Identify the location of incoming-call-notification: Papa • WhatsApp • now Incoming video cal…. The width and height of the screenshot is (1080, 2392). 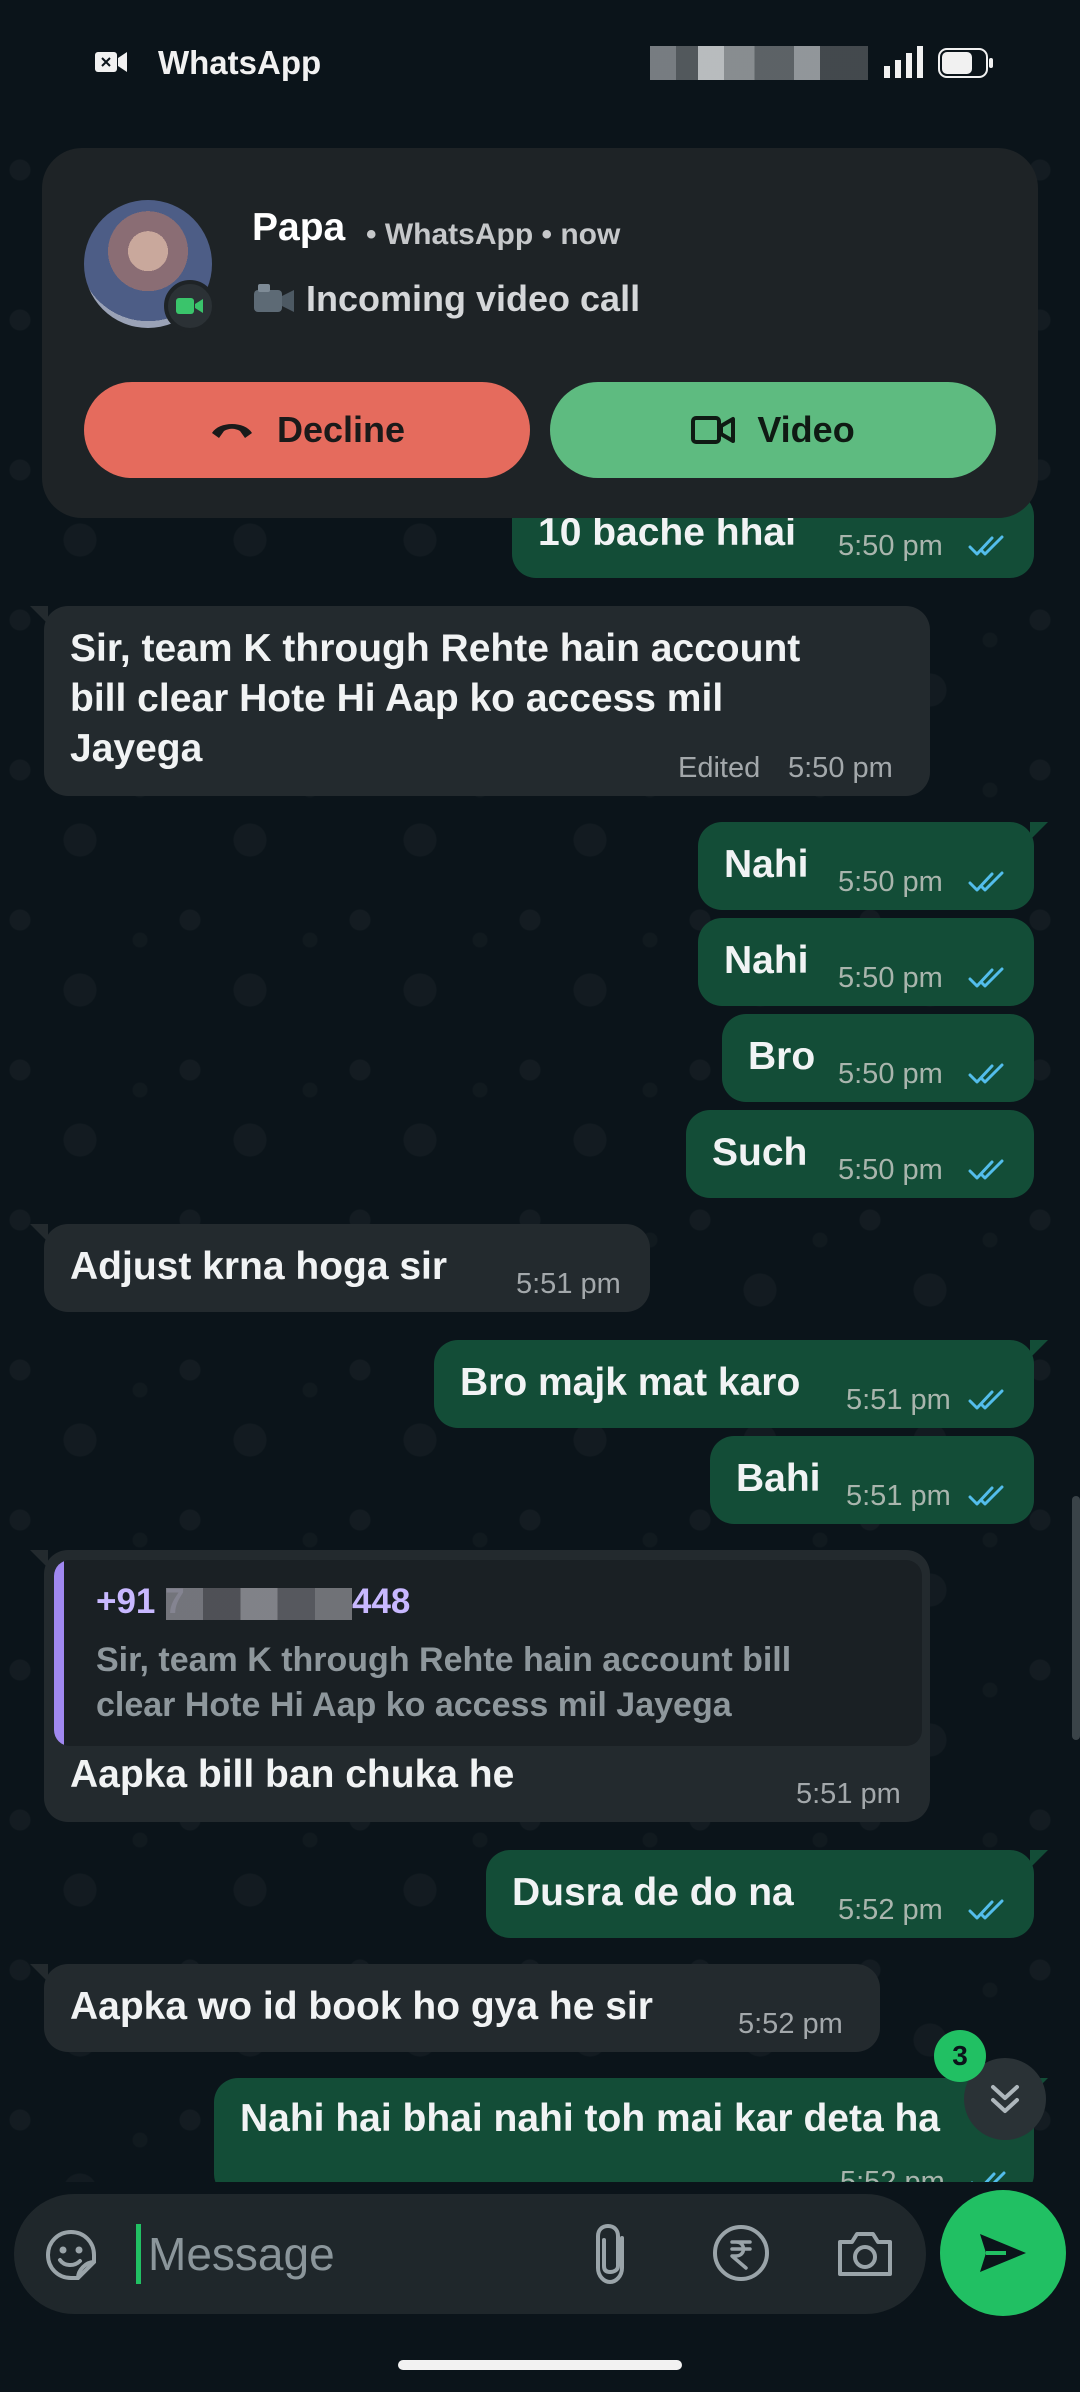
(540, 333).